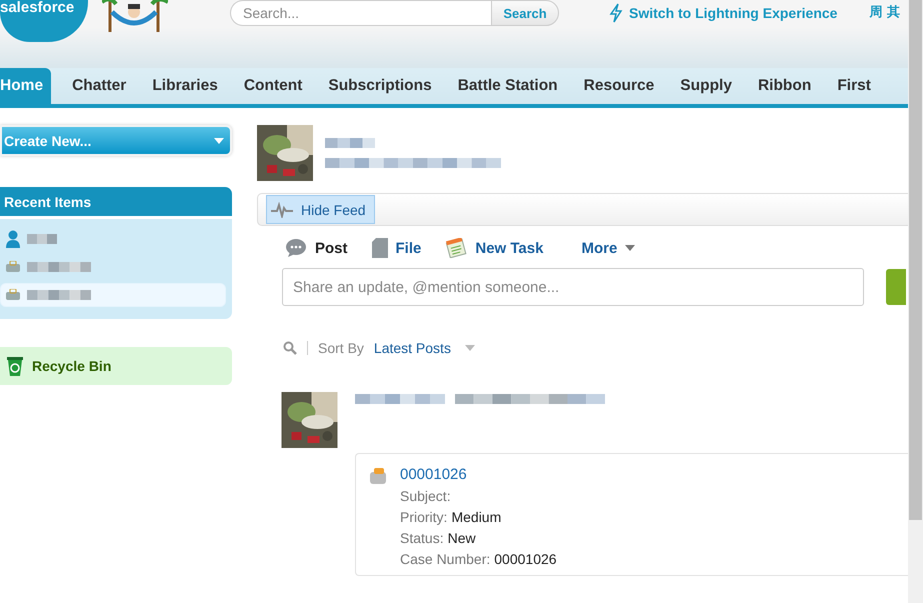 Image resolution: width=923 pixels, height=603 pixels. I want to click on nav-tab: Home, so click(26, 86).